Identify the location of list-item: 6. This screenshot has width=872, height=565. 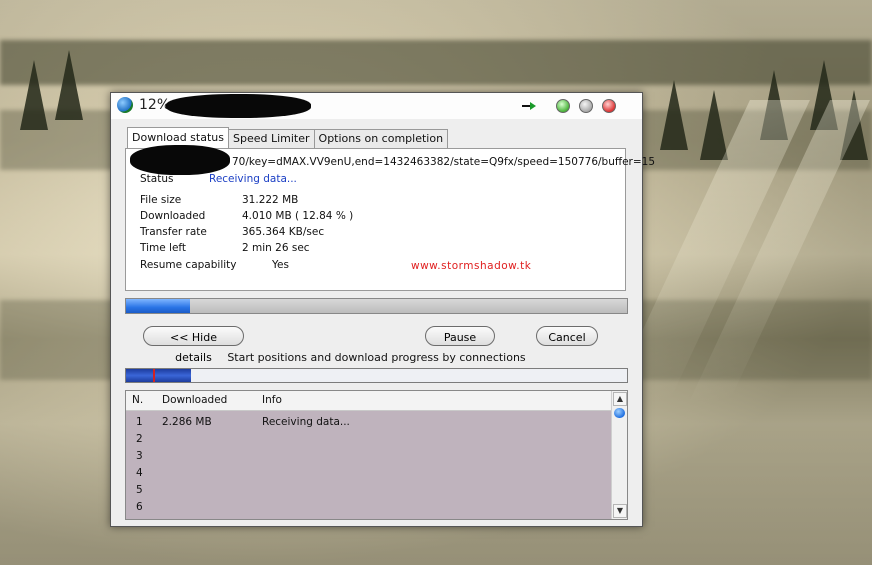
(369, 508).